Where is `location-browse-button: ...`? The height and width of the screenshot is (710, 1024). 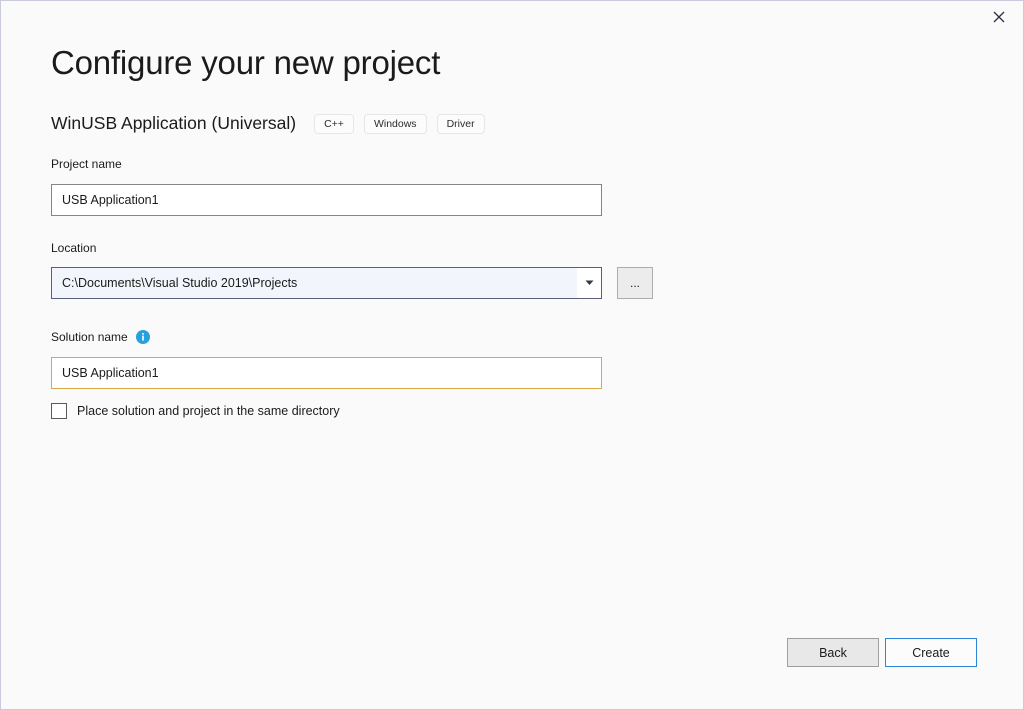 location-browse-button: ... is located at coordinates (635, 283).